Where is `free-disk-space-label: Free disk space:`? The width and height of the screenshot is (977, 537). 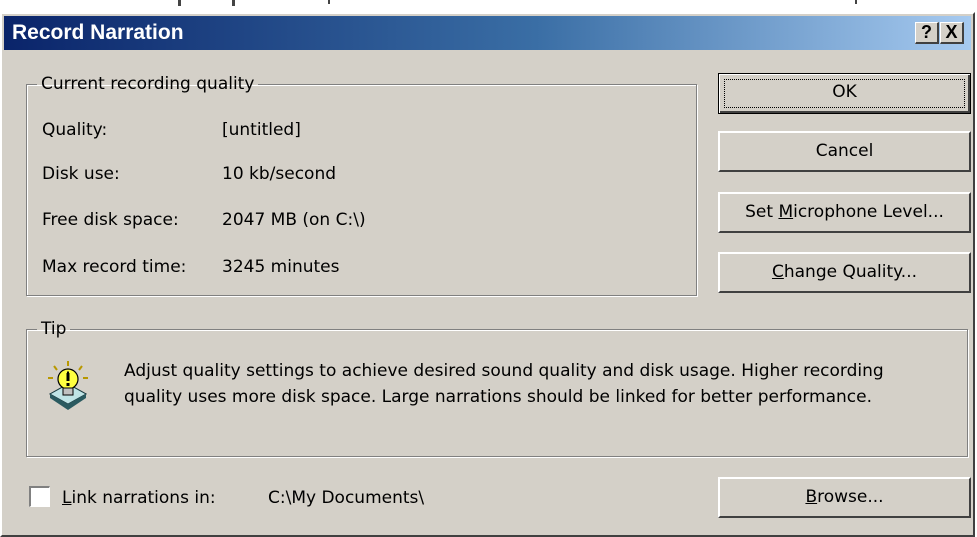 free-disk-space-label: Free disk space: is located at coordinates (110, 220).